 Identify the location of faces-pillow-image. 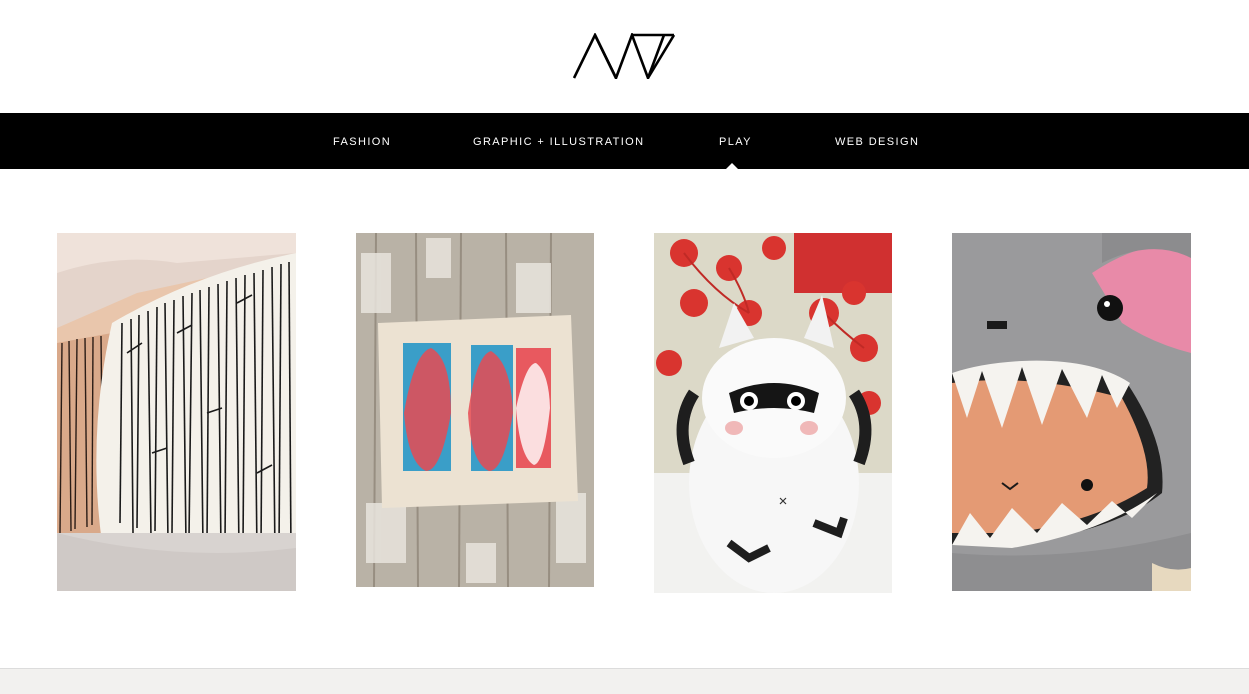
(475, 410).